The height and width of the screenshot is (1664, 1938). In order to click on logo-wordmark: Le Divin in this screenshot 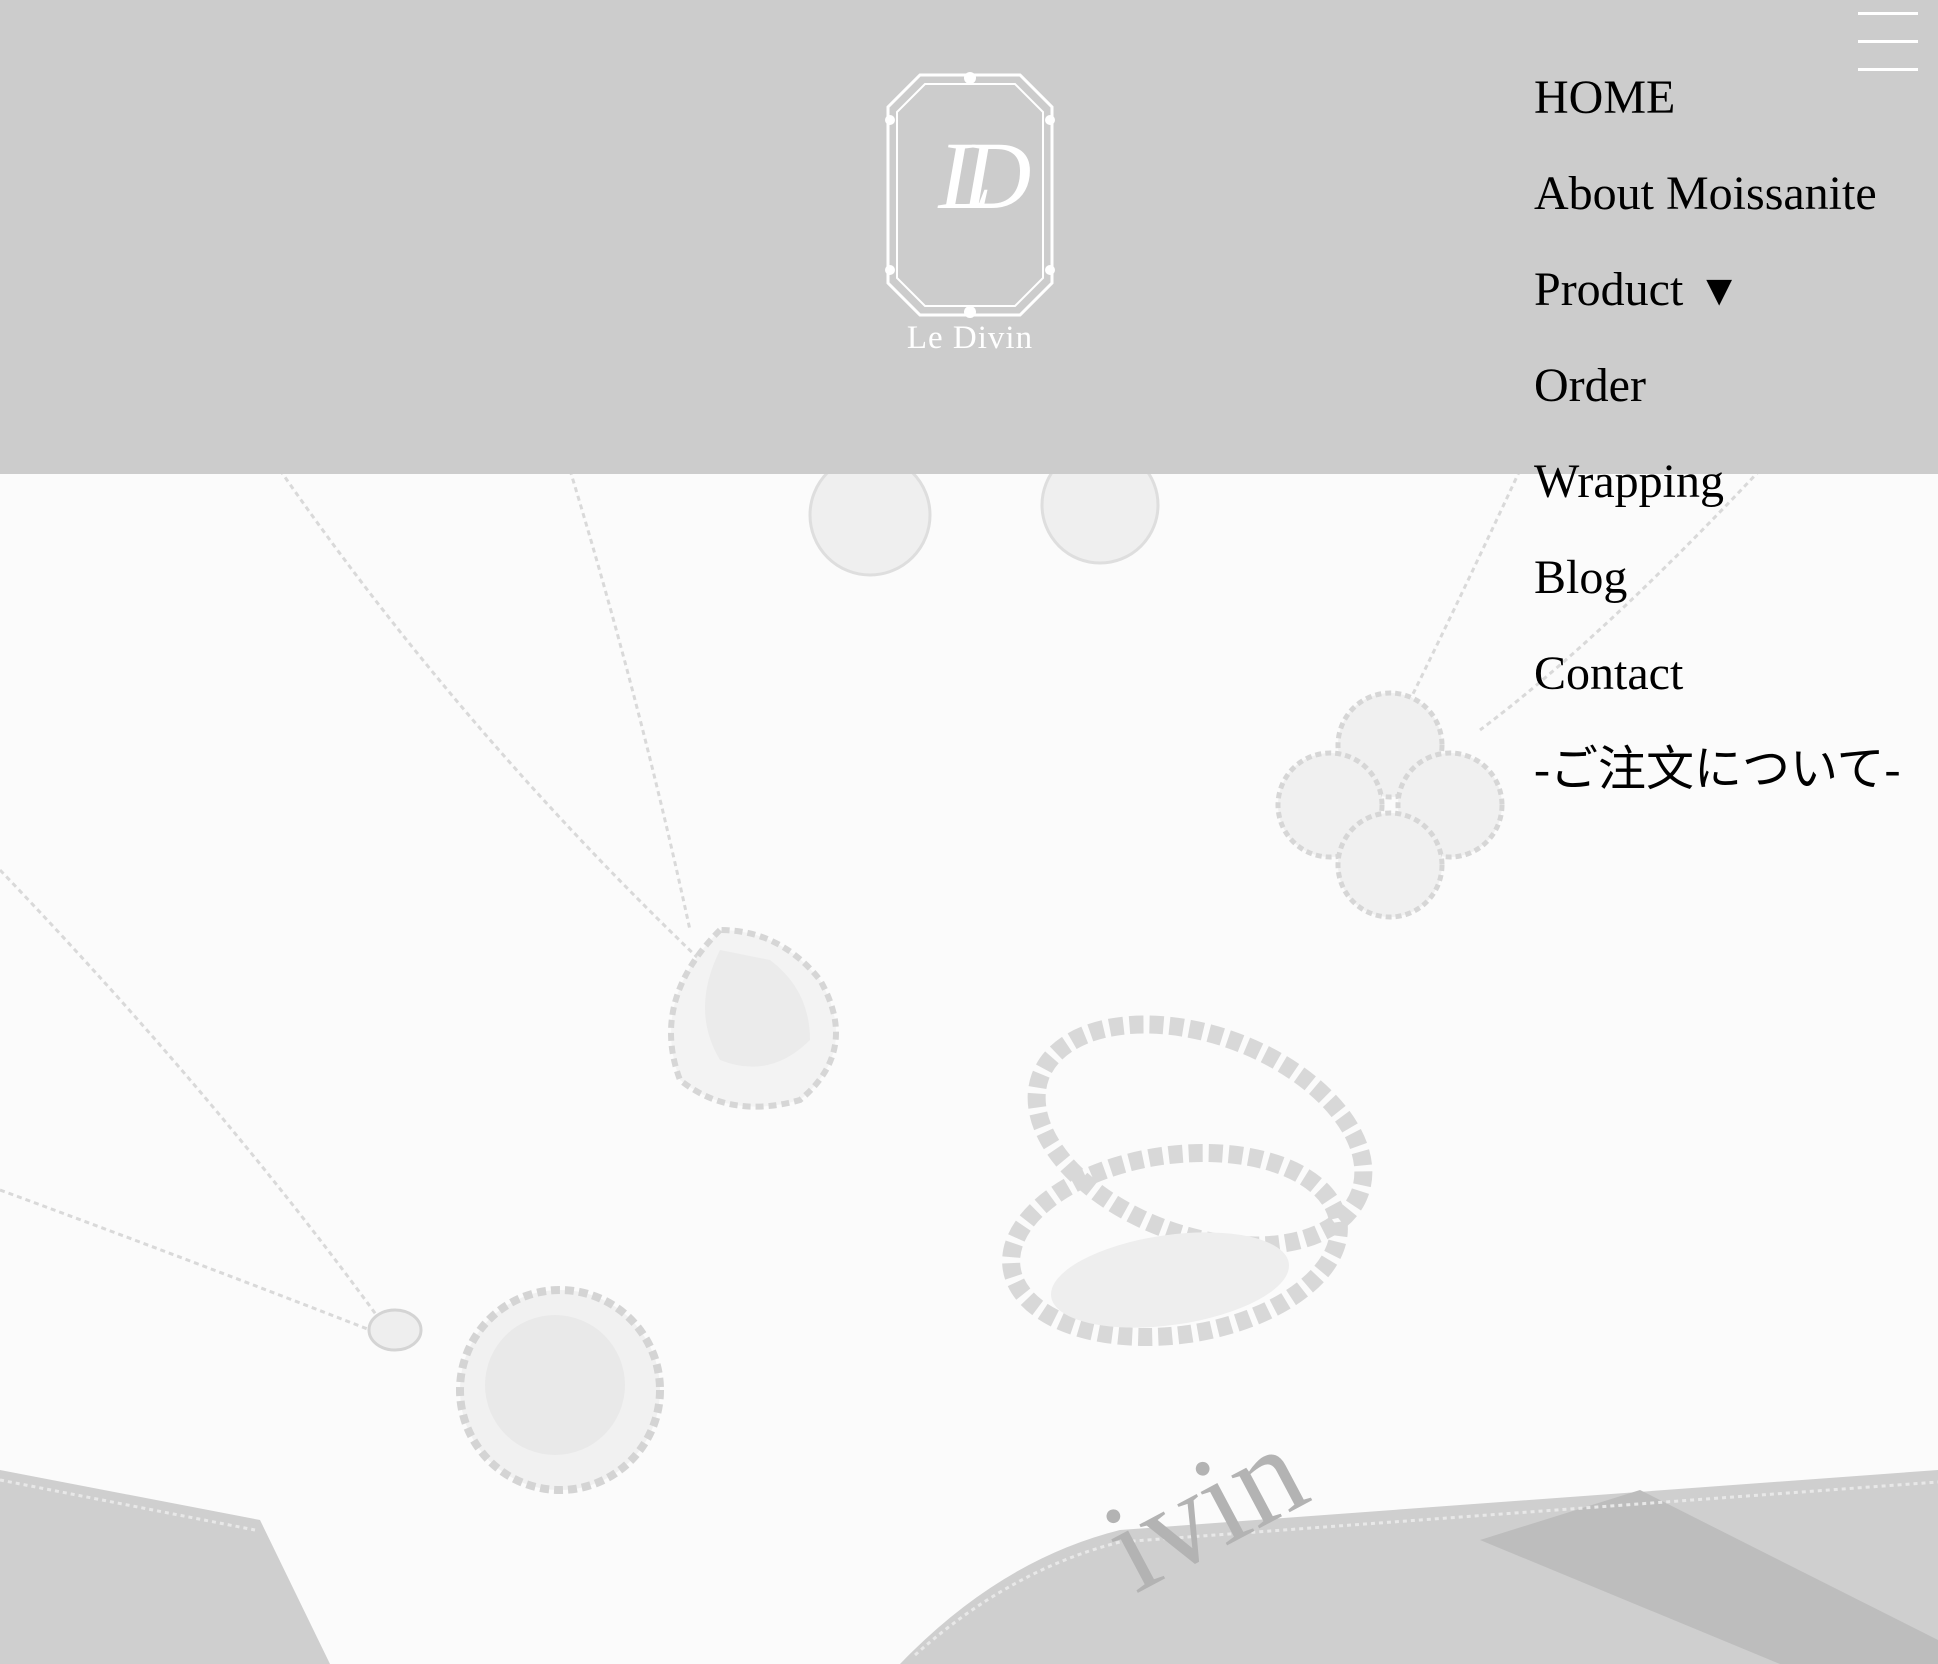, I will do `click(970, 338)`.